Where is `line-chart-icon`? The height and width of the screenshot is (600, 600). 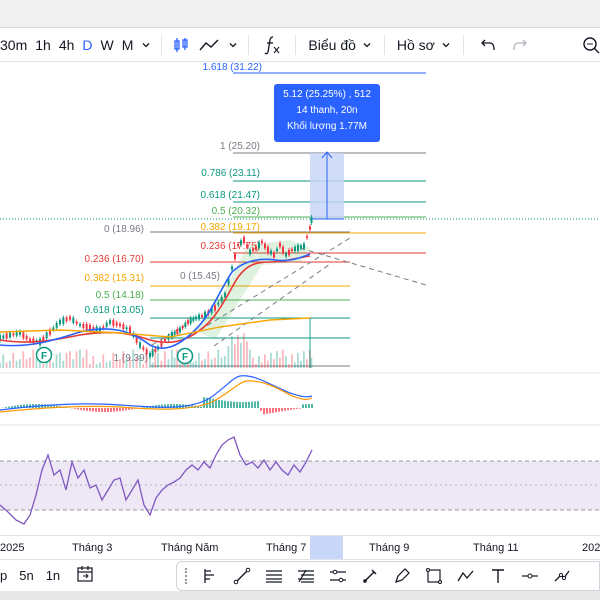 line-chart-icon is located at coordinates (209, 45).